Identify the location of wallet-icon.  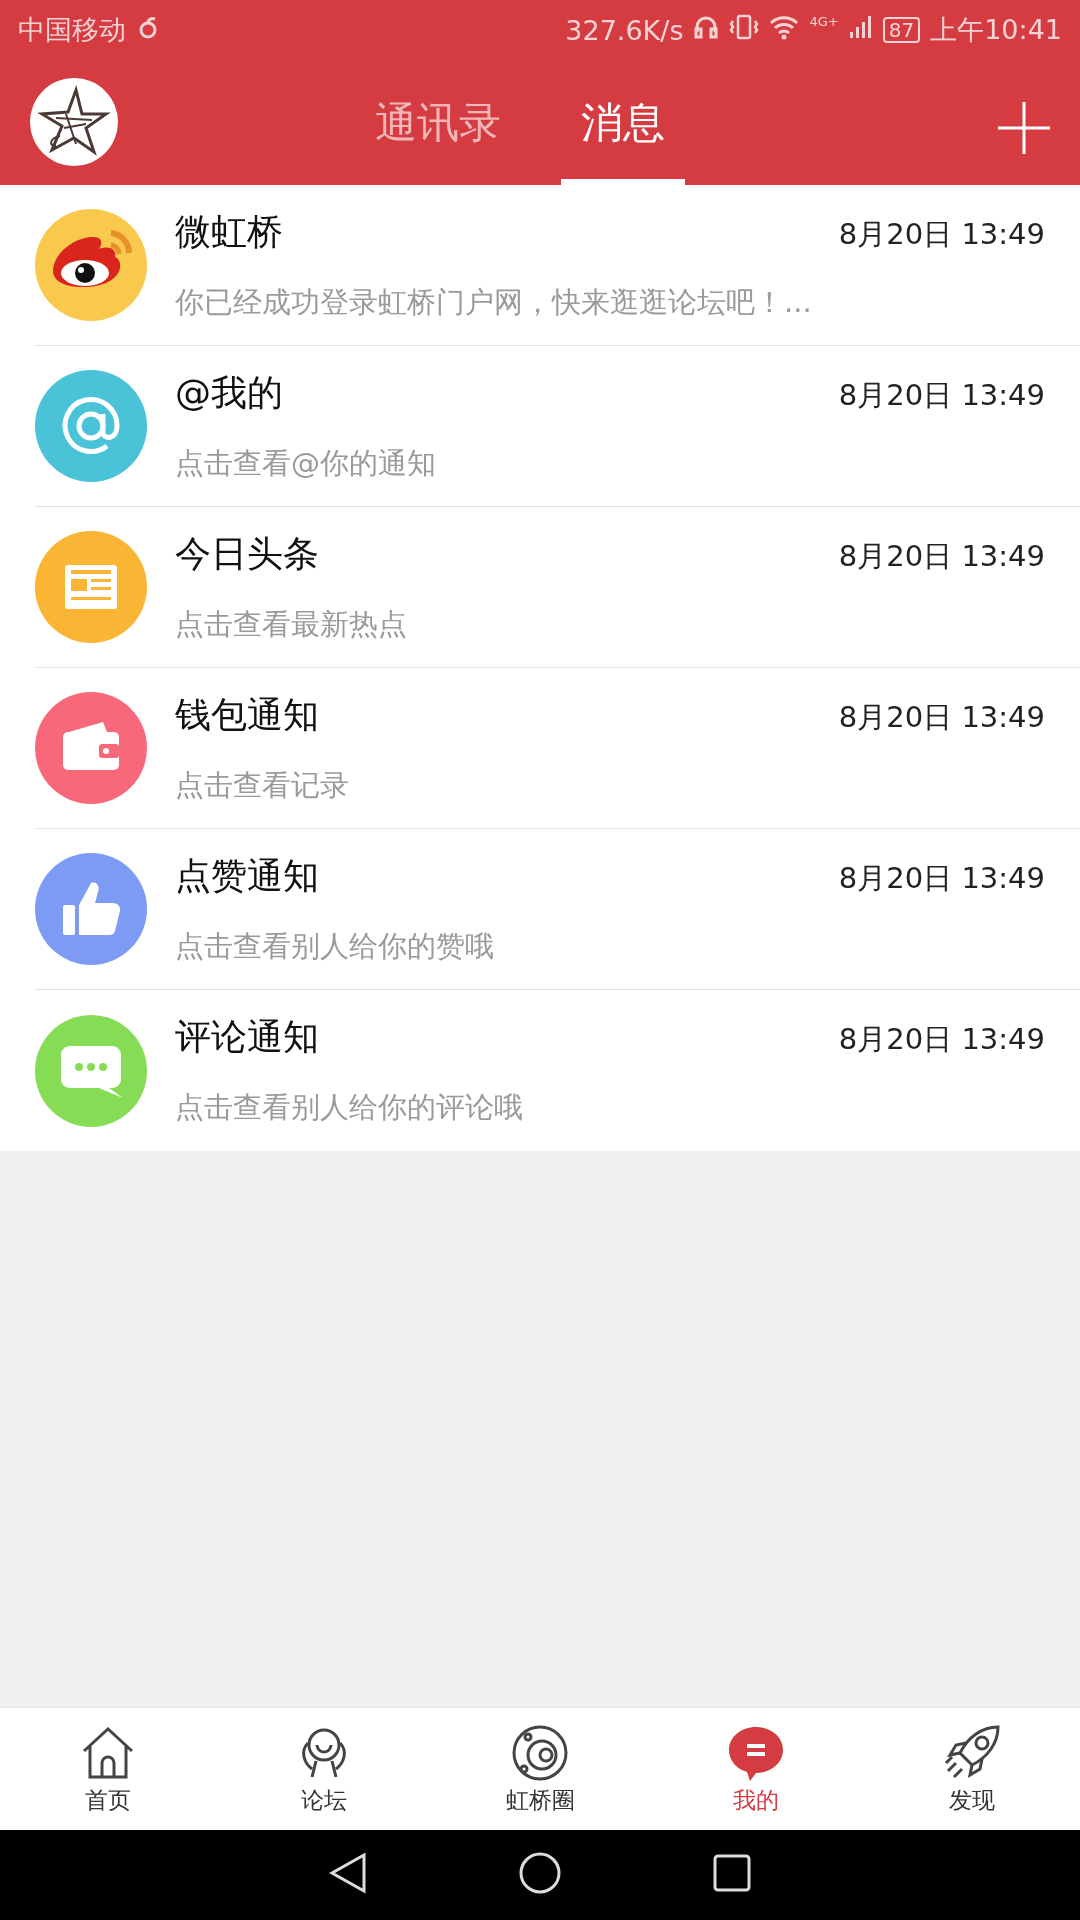
(91, 748).